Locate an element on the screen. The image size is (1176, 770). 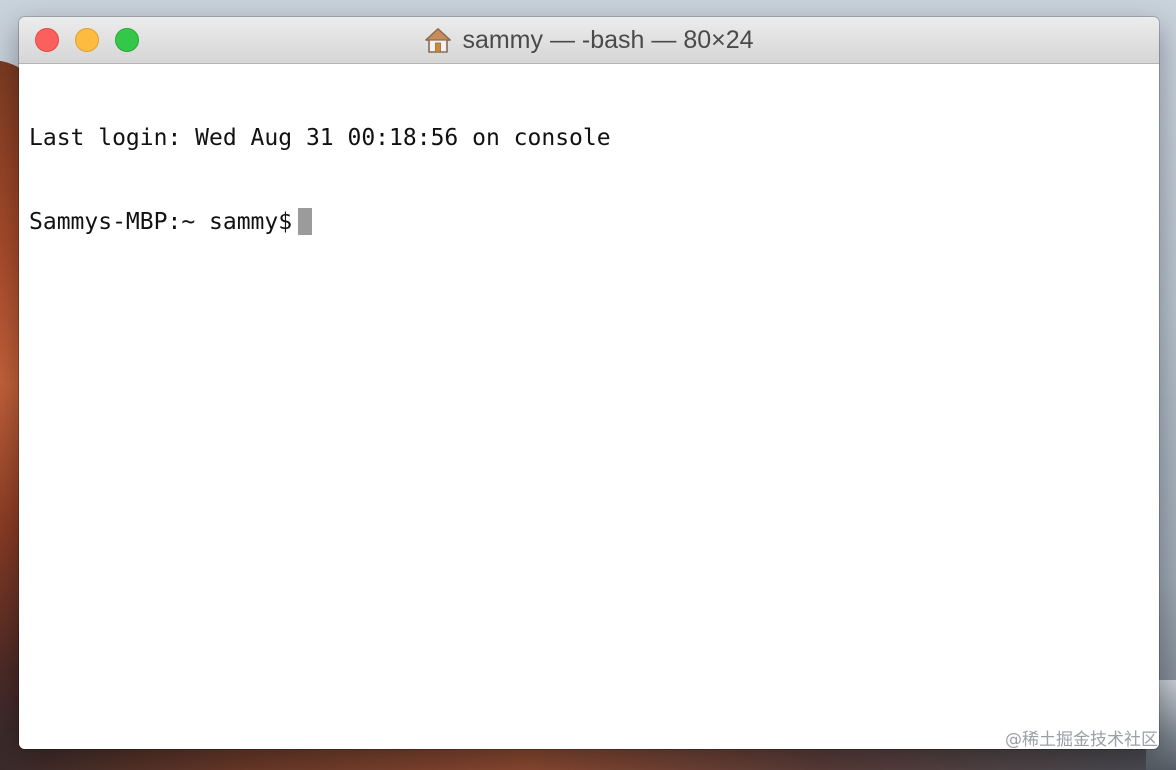
window-title-wrap: sammy — -bash — 80×24 is located at coordinates (589, 40).